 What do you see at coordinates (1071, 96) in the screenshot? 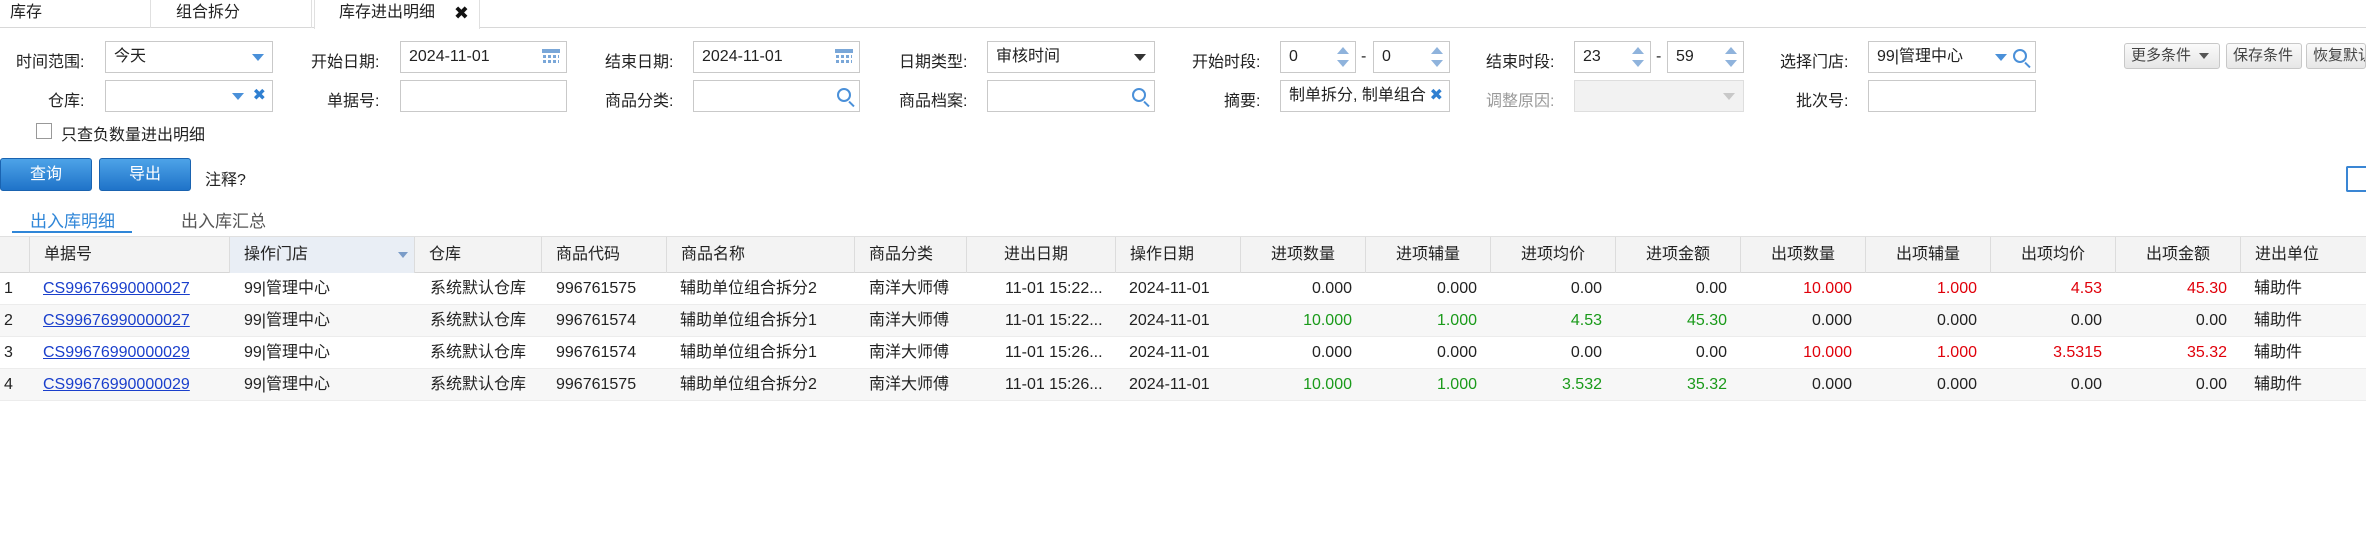
I see `product-input` at bounding box center [1071, 96].